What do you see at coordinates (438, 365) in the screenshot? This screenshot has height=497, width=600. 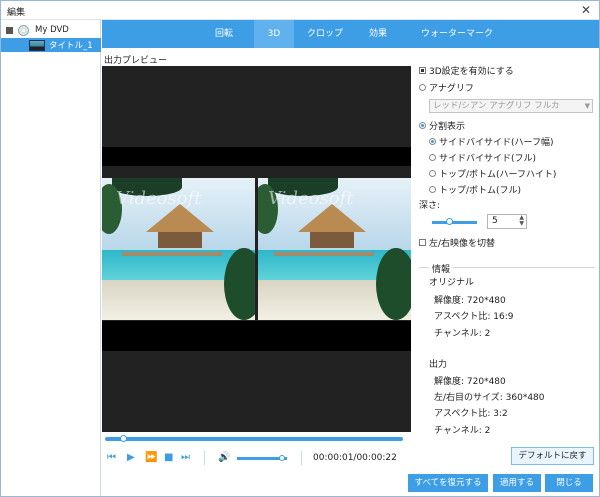 I see `output-title: 出力` at bounding box center [438, 365].